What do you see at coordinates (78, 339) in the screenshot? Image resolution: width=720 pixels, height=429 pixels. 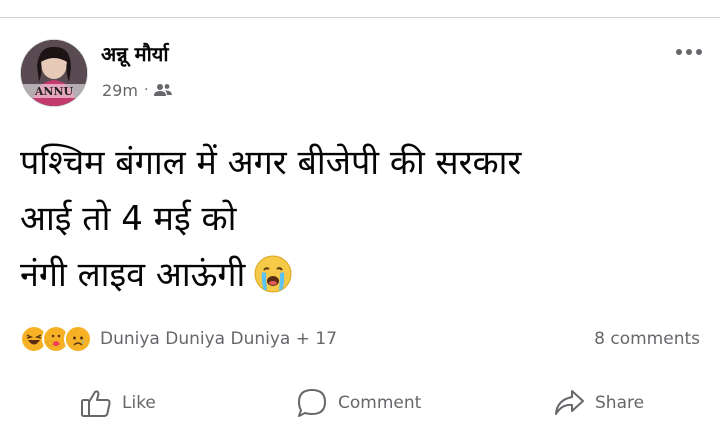 I see `sad-icon` at bounding box center [78, 339].